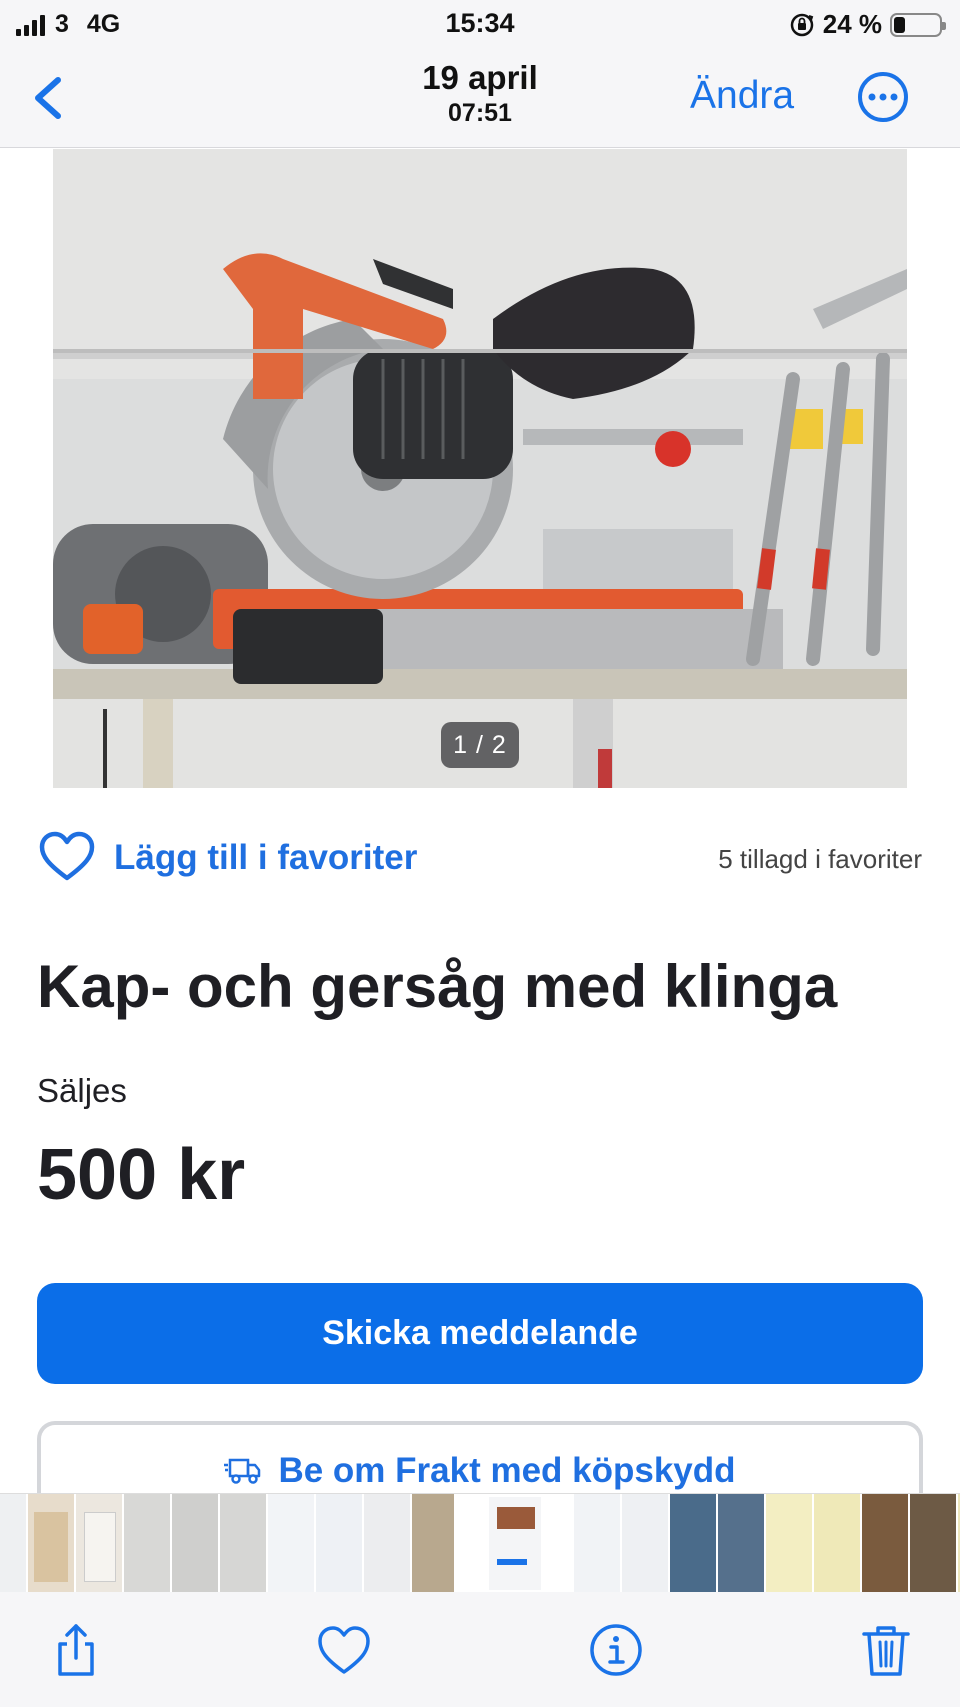 Image resolution: width=960 pixels, height=1707 pixels. I want to click on send-message-button: Skicka meddelande, so click(480, 1333).